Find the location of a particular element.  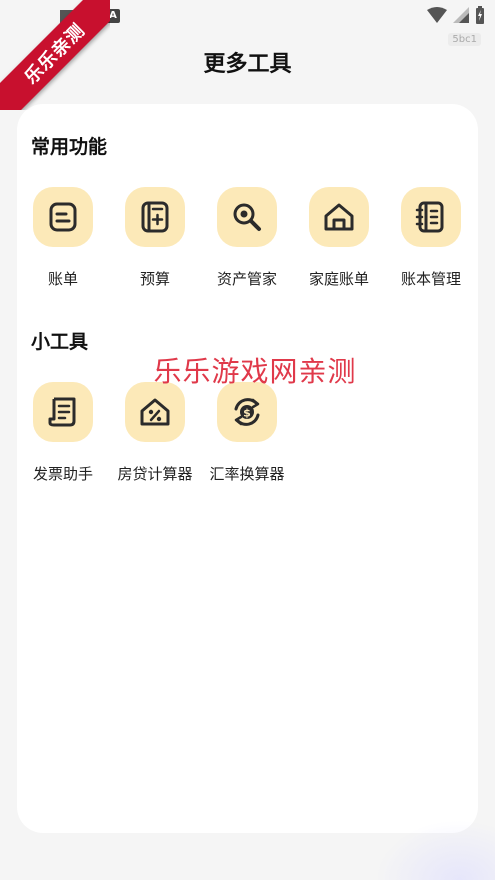

ribbon-text: 乐乐亲测 is located at coordinates (55, 54).